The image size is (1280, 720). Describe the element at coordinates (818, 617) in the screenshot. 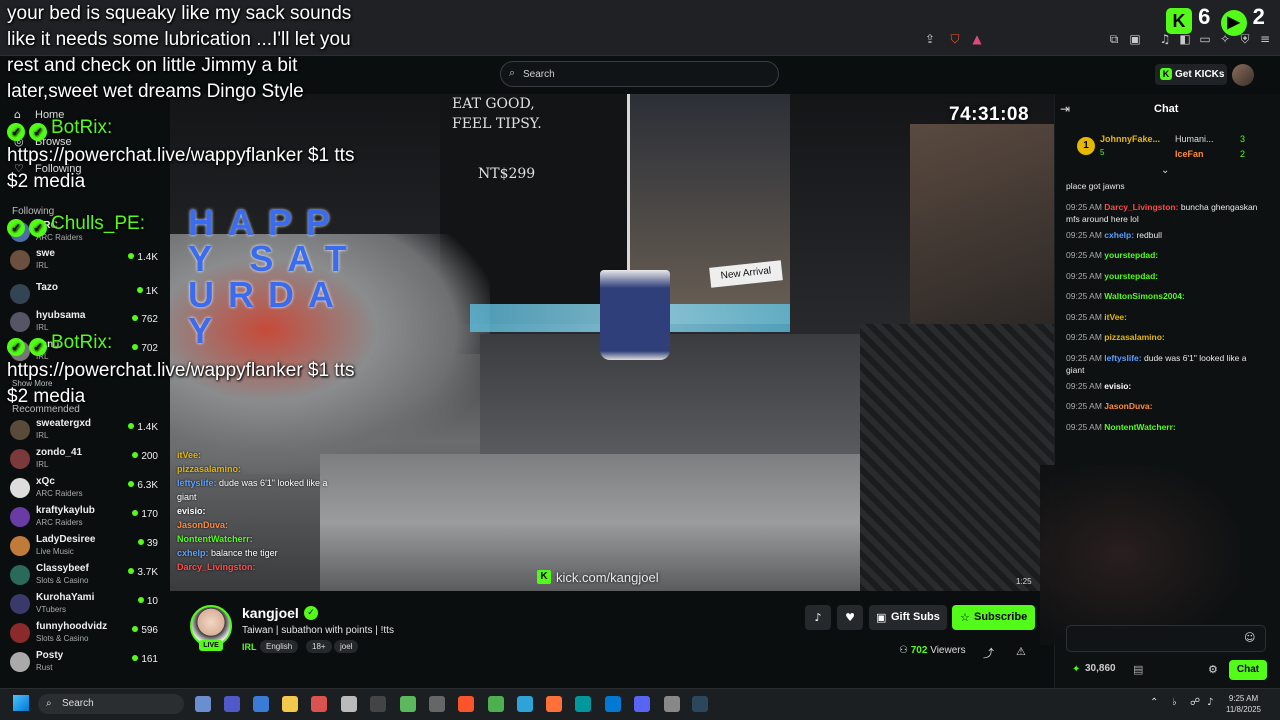

I see `notification-bell-icon: ♪` at that location.